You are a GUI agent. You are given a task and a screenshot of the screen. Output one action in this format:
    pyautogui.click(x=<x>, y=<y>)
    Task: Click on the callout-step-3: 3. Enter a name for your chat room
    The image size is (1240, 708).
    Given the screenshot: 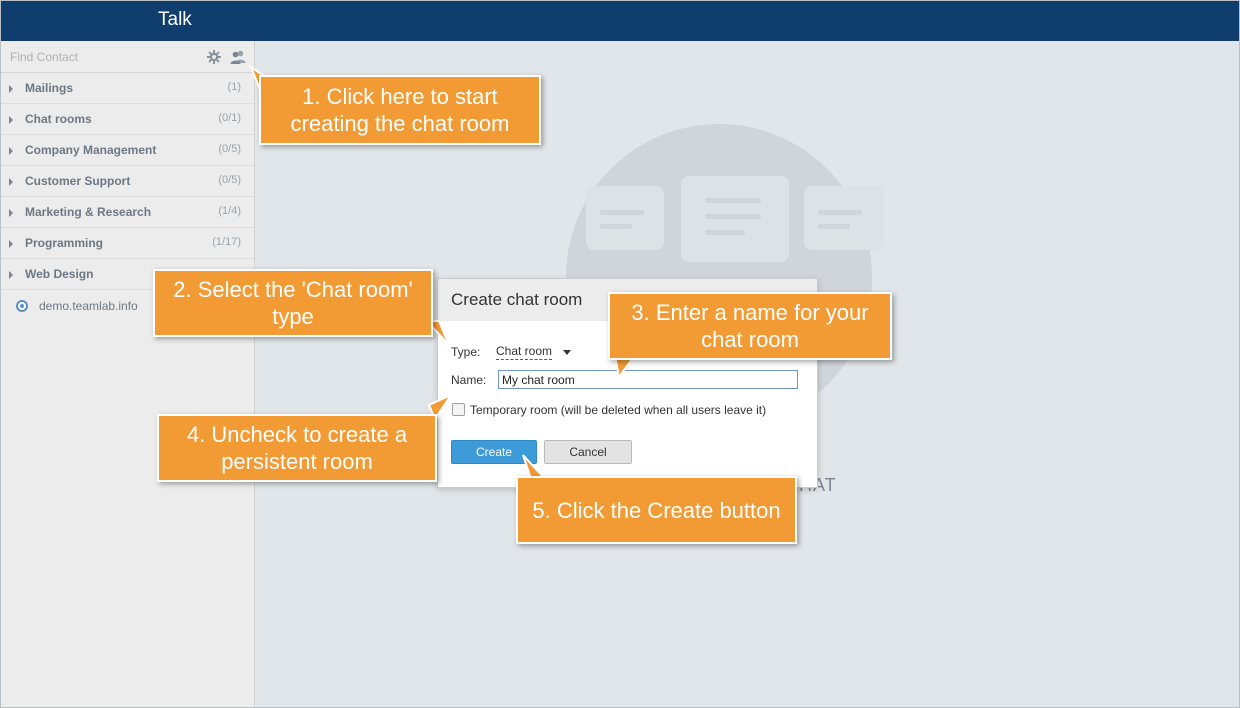 What is the action you would take?
    pyautogui.click(x=750, y=326)
    